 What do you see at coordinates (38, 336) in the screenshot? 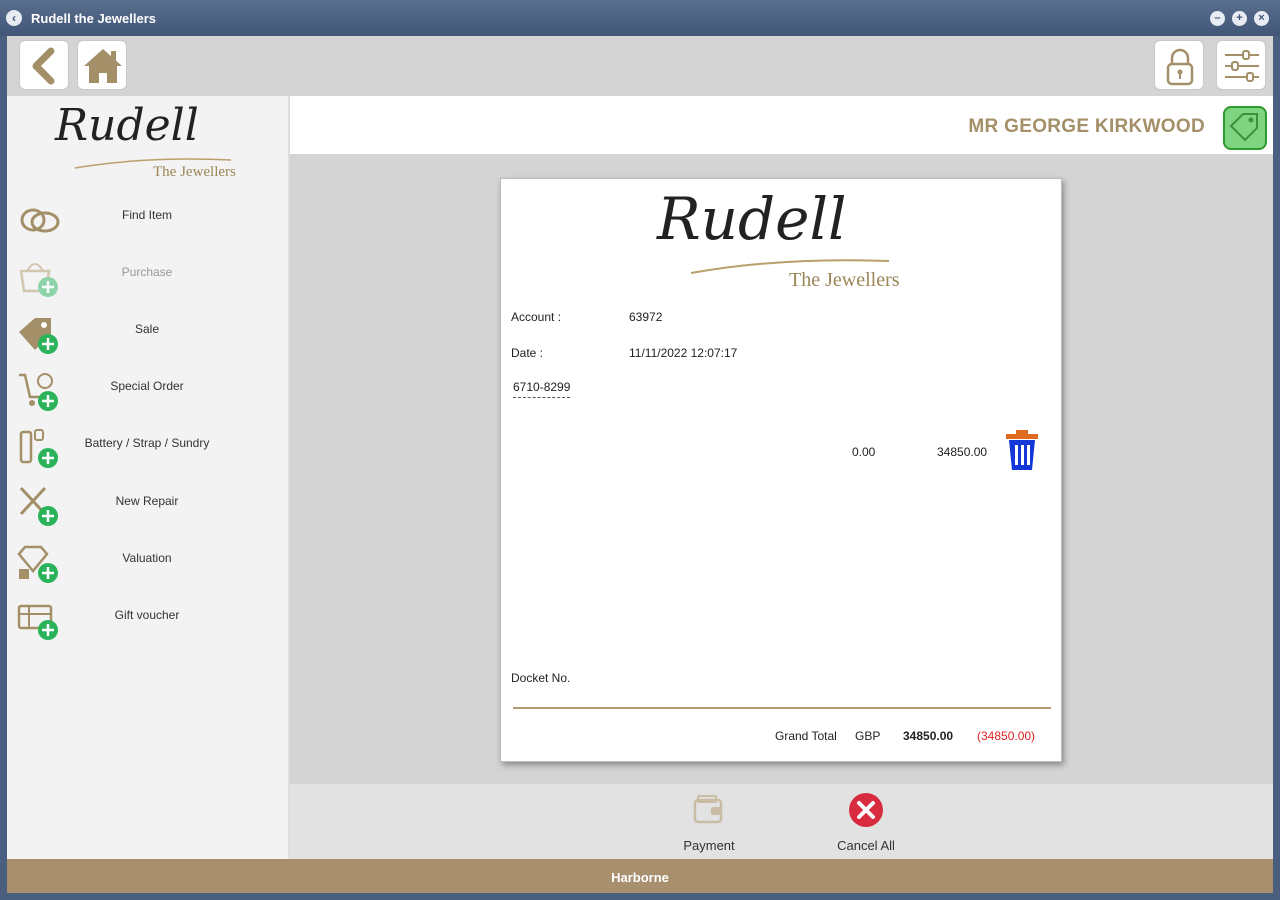
I see `price-tag-add-icon` at bounding box center [38, 336].